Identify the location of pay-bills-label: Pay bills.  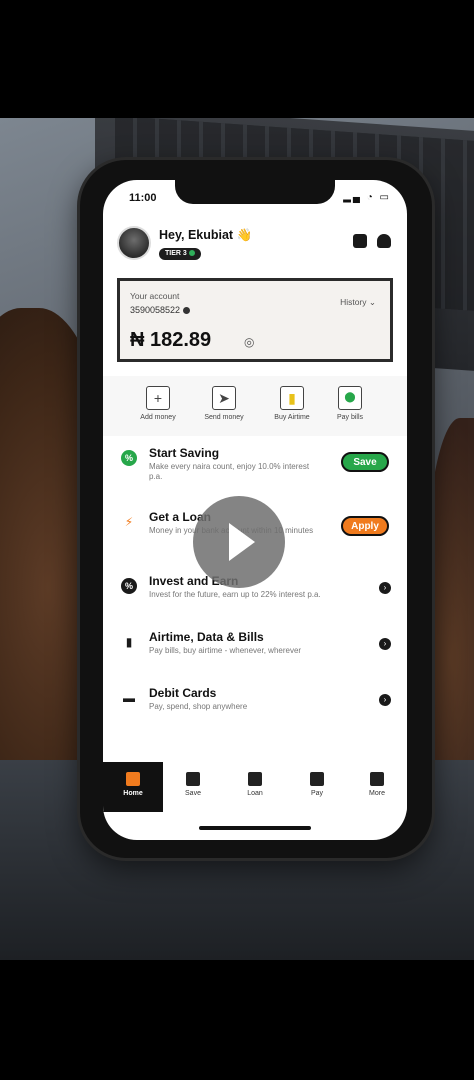
(350, 417).